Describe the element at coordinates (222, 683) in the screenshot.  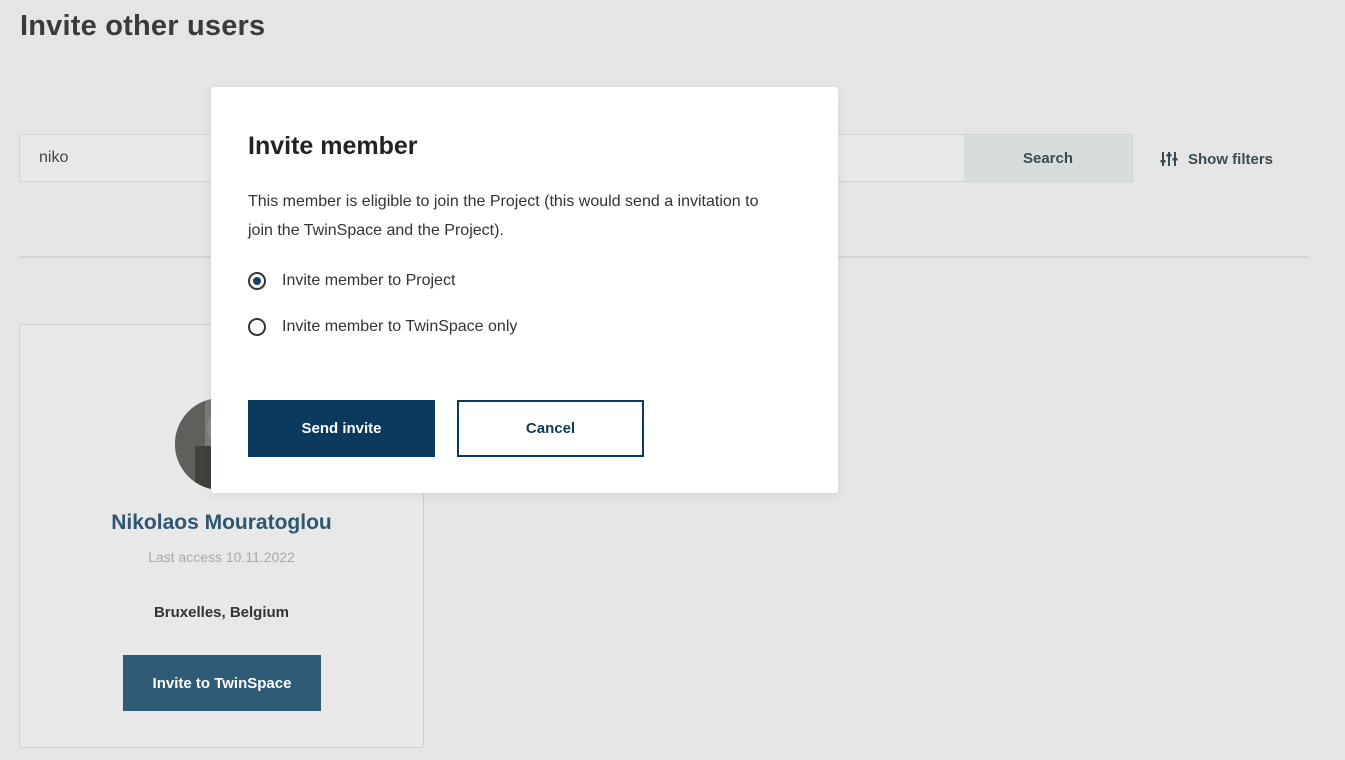
I see `invite-to-twinspace-button: Invite to TwinSpace` at that location.